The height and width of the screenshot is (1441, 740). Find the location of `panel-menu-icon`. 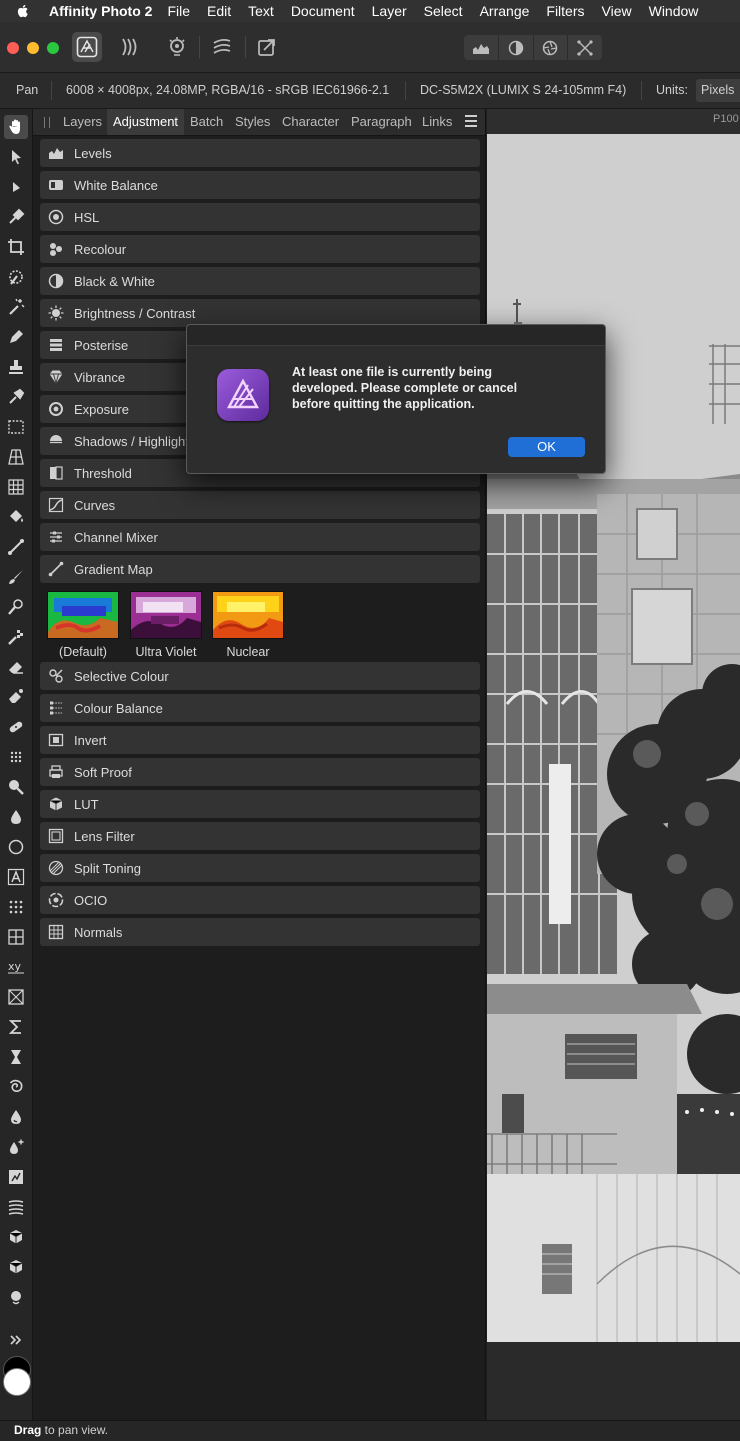

panel-menu-icon is located at coordinates (471, 122).